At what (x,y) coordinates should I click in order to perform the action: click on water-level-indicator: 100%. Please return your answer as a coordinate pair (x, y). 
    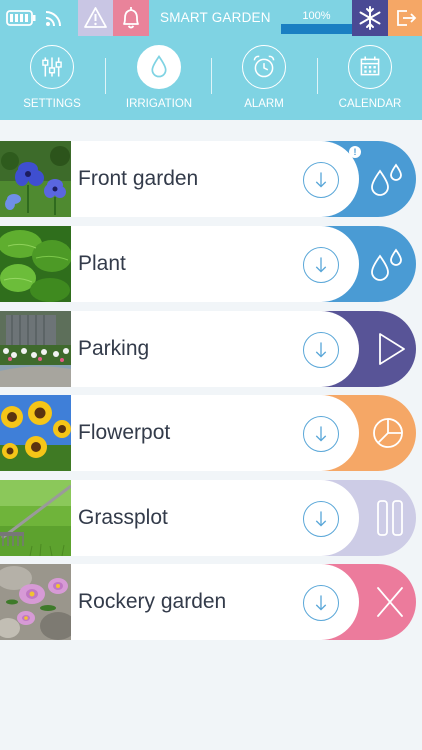
    Looking at the image, I should click on (316, 19).